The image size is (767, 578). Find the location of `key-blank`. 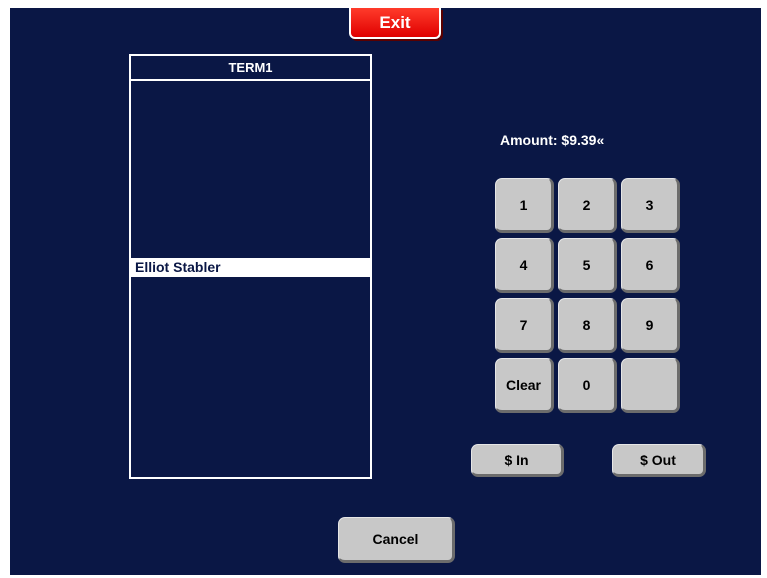

key-blank is located at coordinates (650, 385).